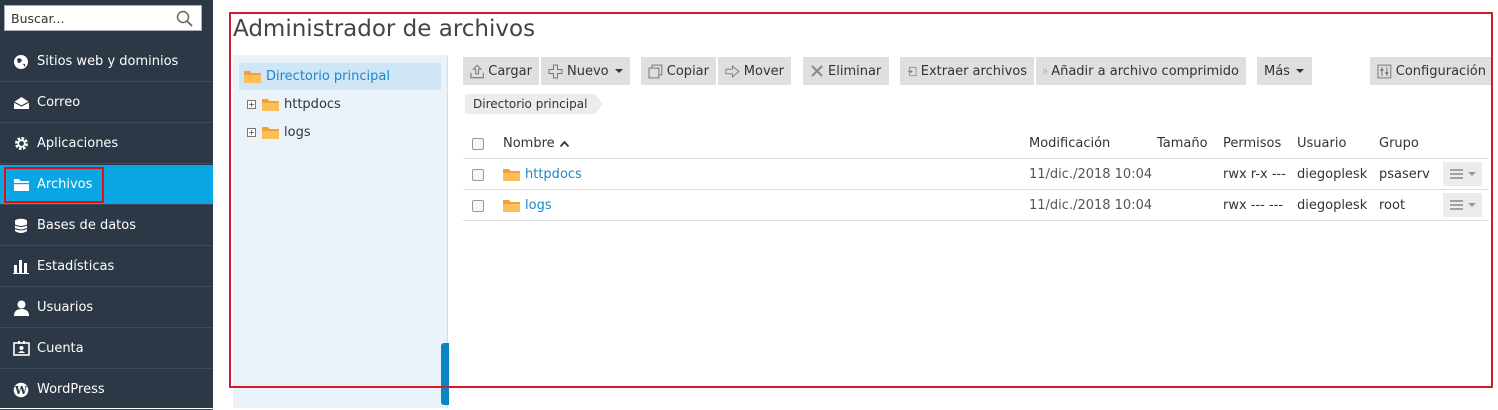 Image resolution: width=1498 pixels, height=410 pixels. What do you see at coordinates (78, 143) in the screenshot?
I see `sidebar-item-label: Aplicaciones` at bounding box center [78, 143].